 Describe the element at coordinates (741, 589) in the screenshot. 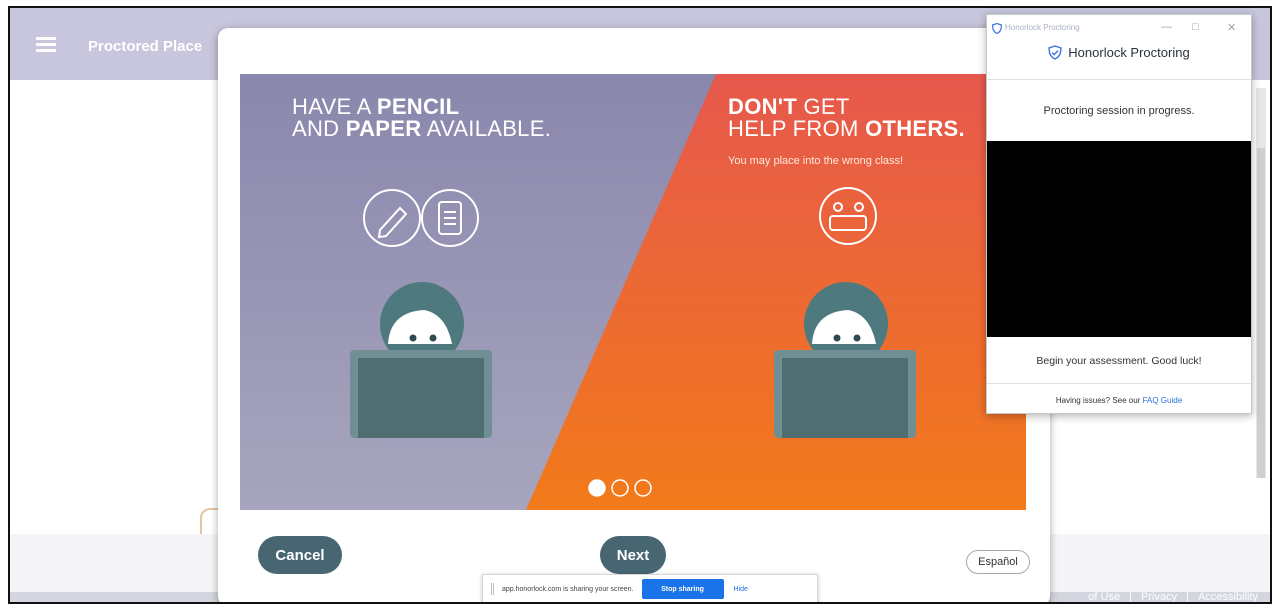

I see `hide-link: Hide` at that location.